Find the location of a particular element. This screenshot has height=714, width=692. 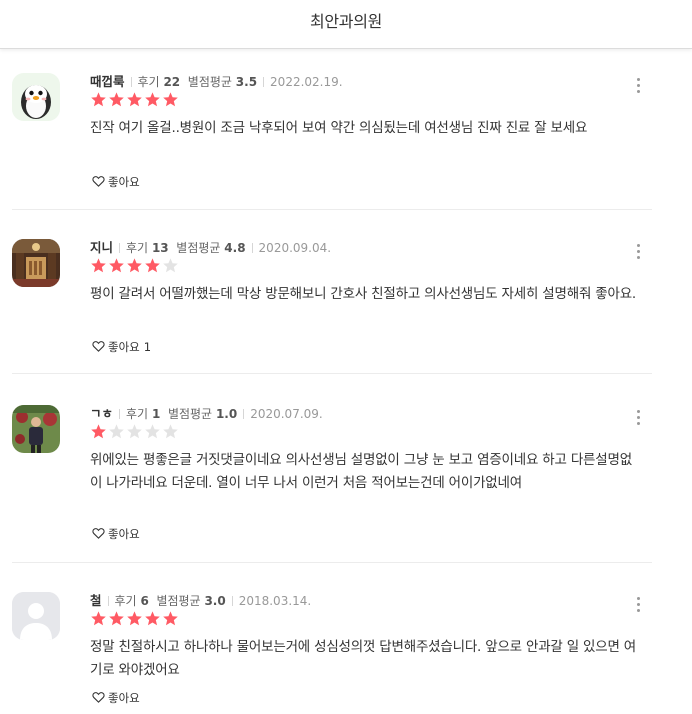

app-header: 최안과의원 is located at coordinates (346, 24).